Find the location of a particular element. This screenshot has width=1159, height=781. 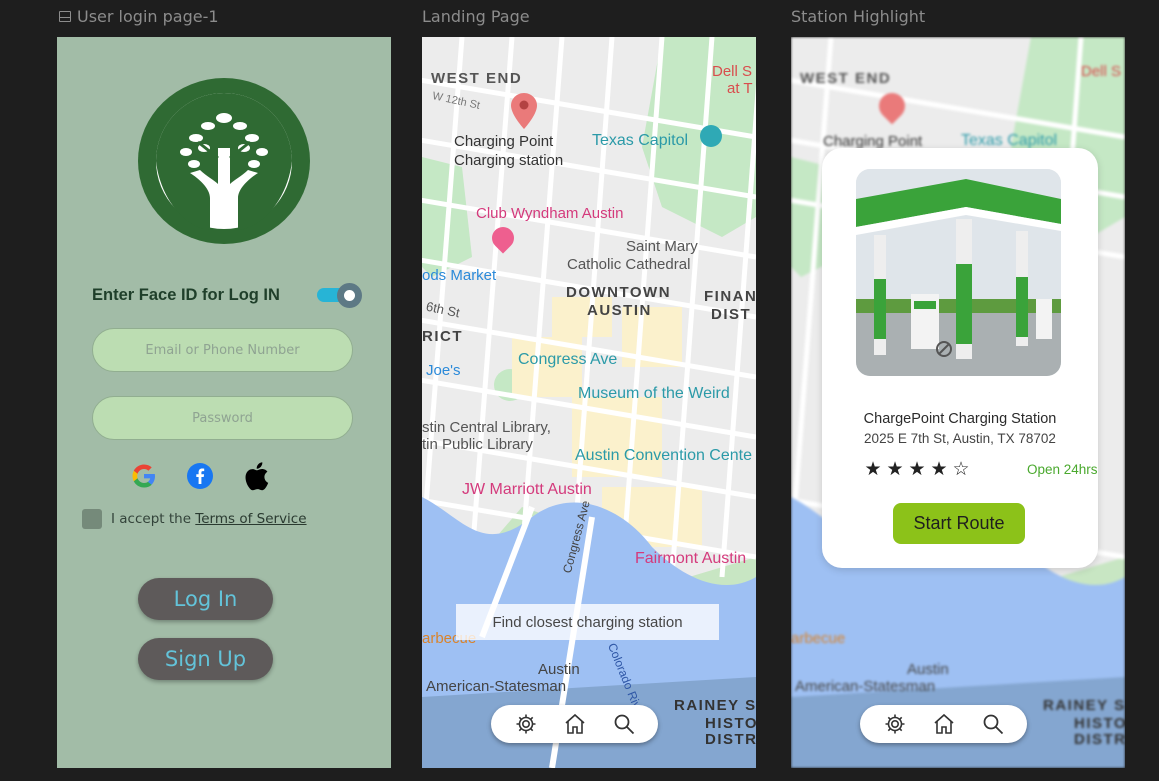

map-label: AUSTIN is located at coordinates (619, 310).